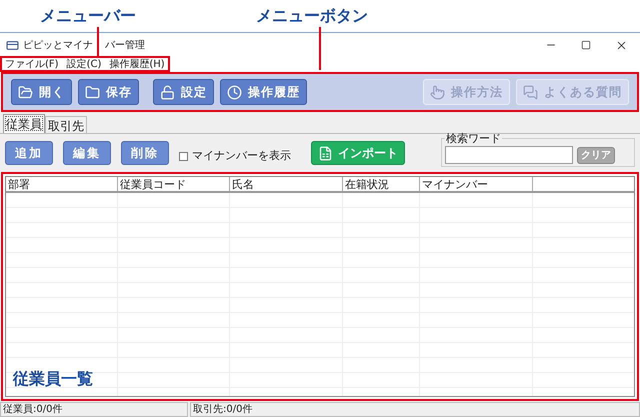 The height and width of the screenshot is (417, 640). Describe the element at coordinates (84, 64) in the screenshot. I see `menu-item: 設定(C)` at that location.